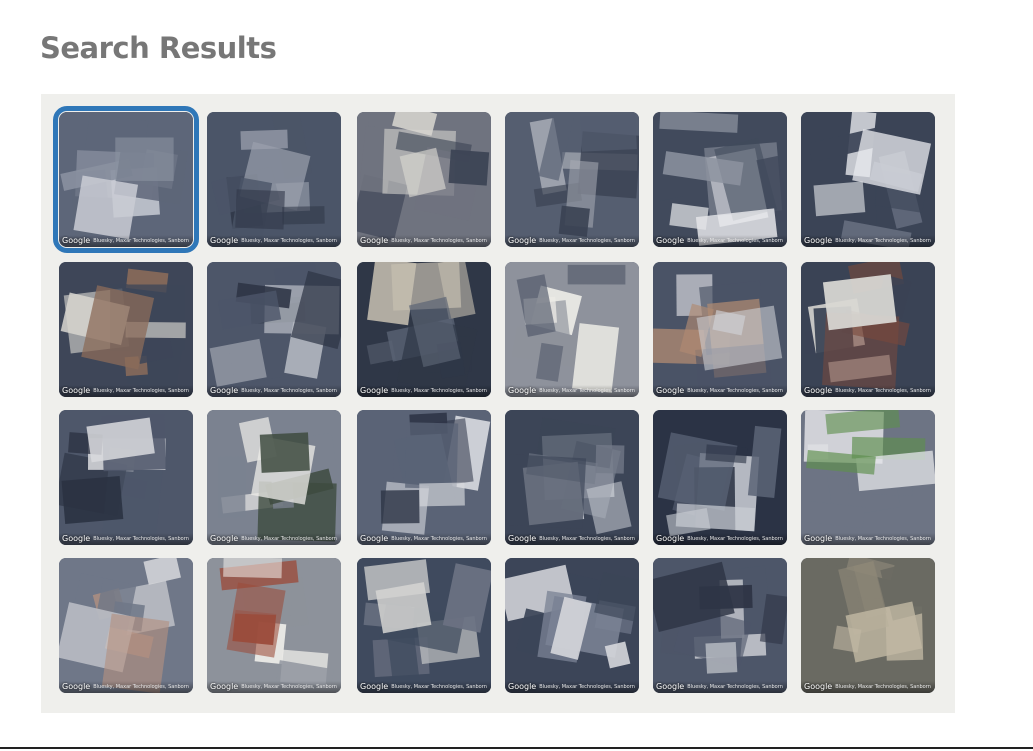 The width and height of the screenshot is (1033, 751). Describe the element at coordinates (516, 748) in the screenshot. I see `bottom-divider` at that location.